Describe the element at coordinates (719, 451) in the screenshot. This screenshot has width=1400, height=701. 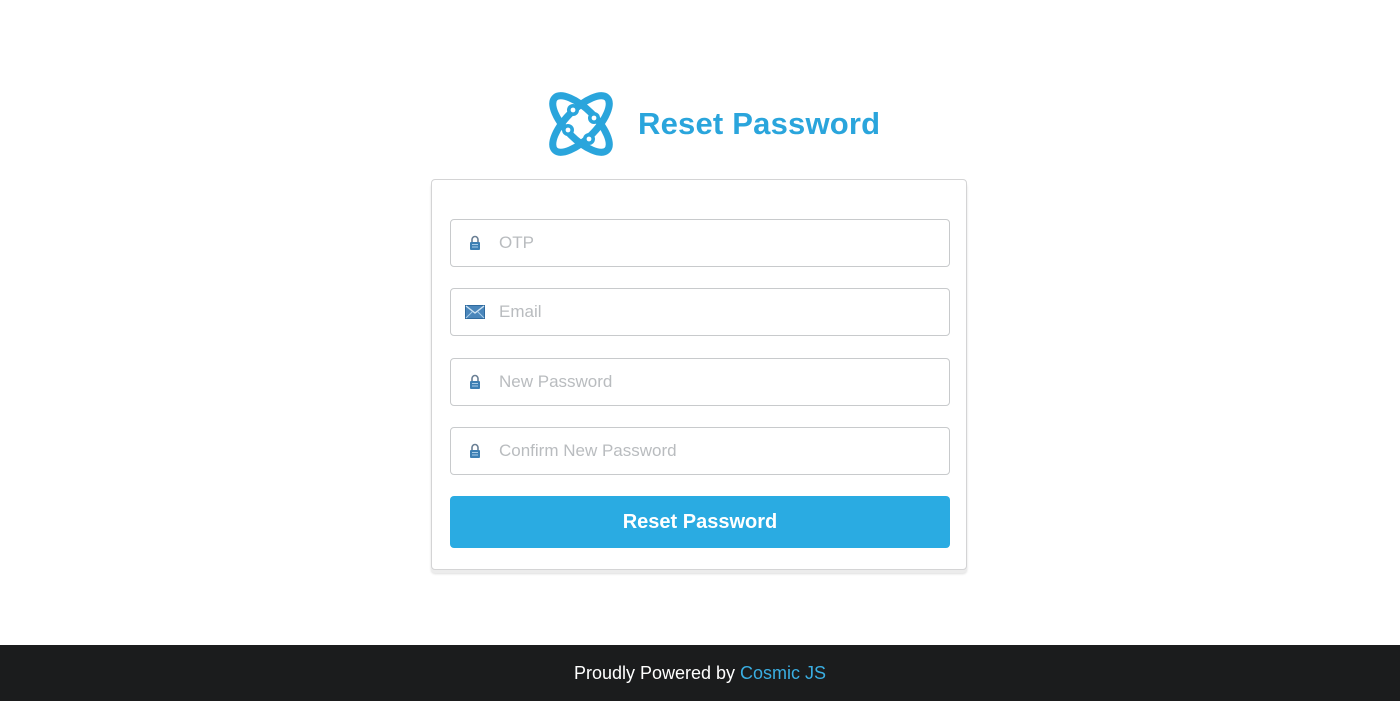
I see `confirm-password-input` at that location.